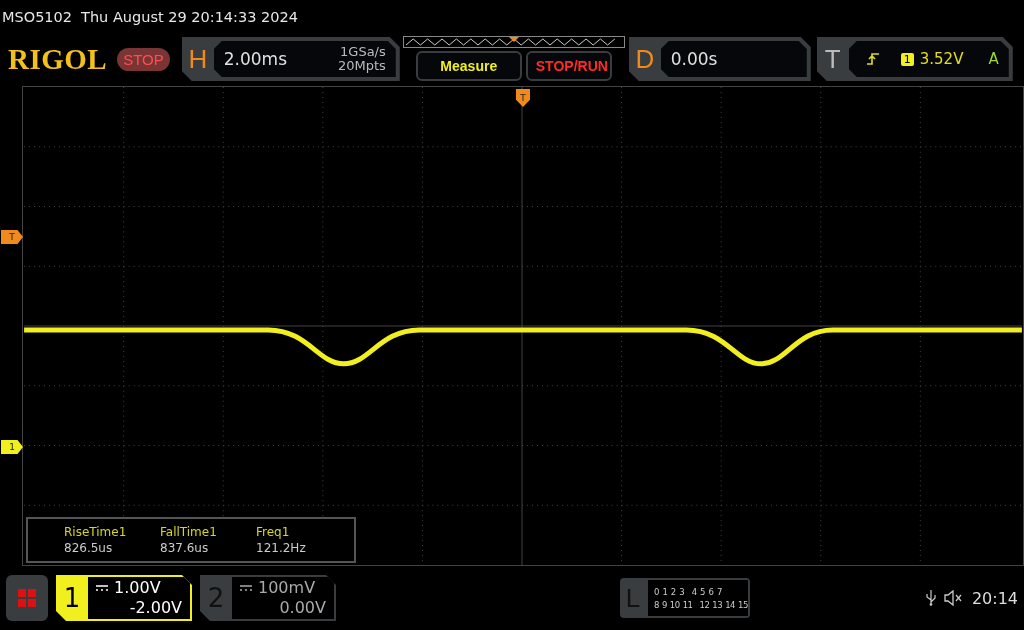 This screenshot has height=630, width=1024. Describe the element at coordinates (682, 591) in the screenshot. I see `digital-channel-number: 3` at that location.